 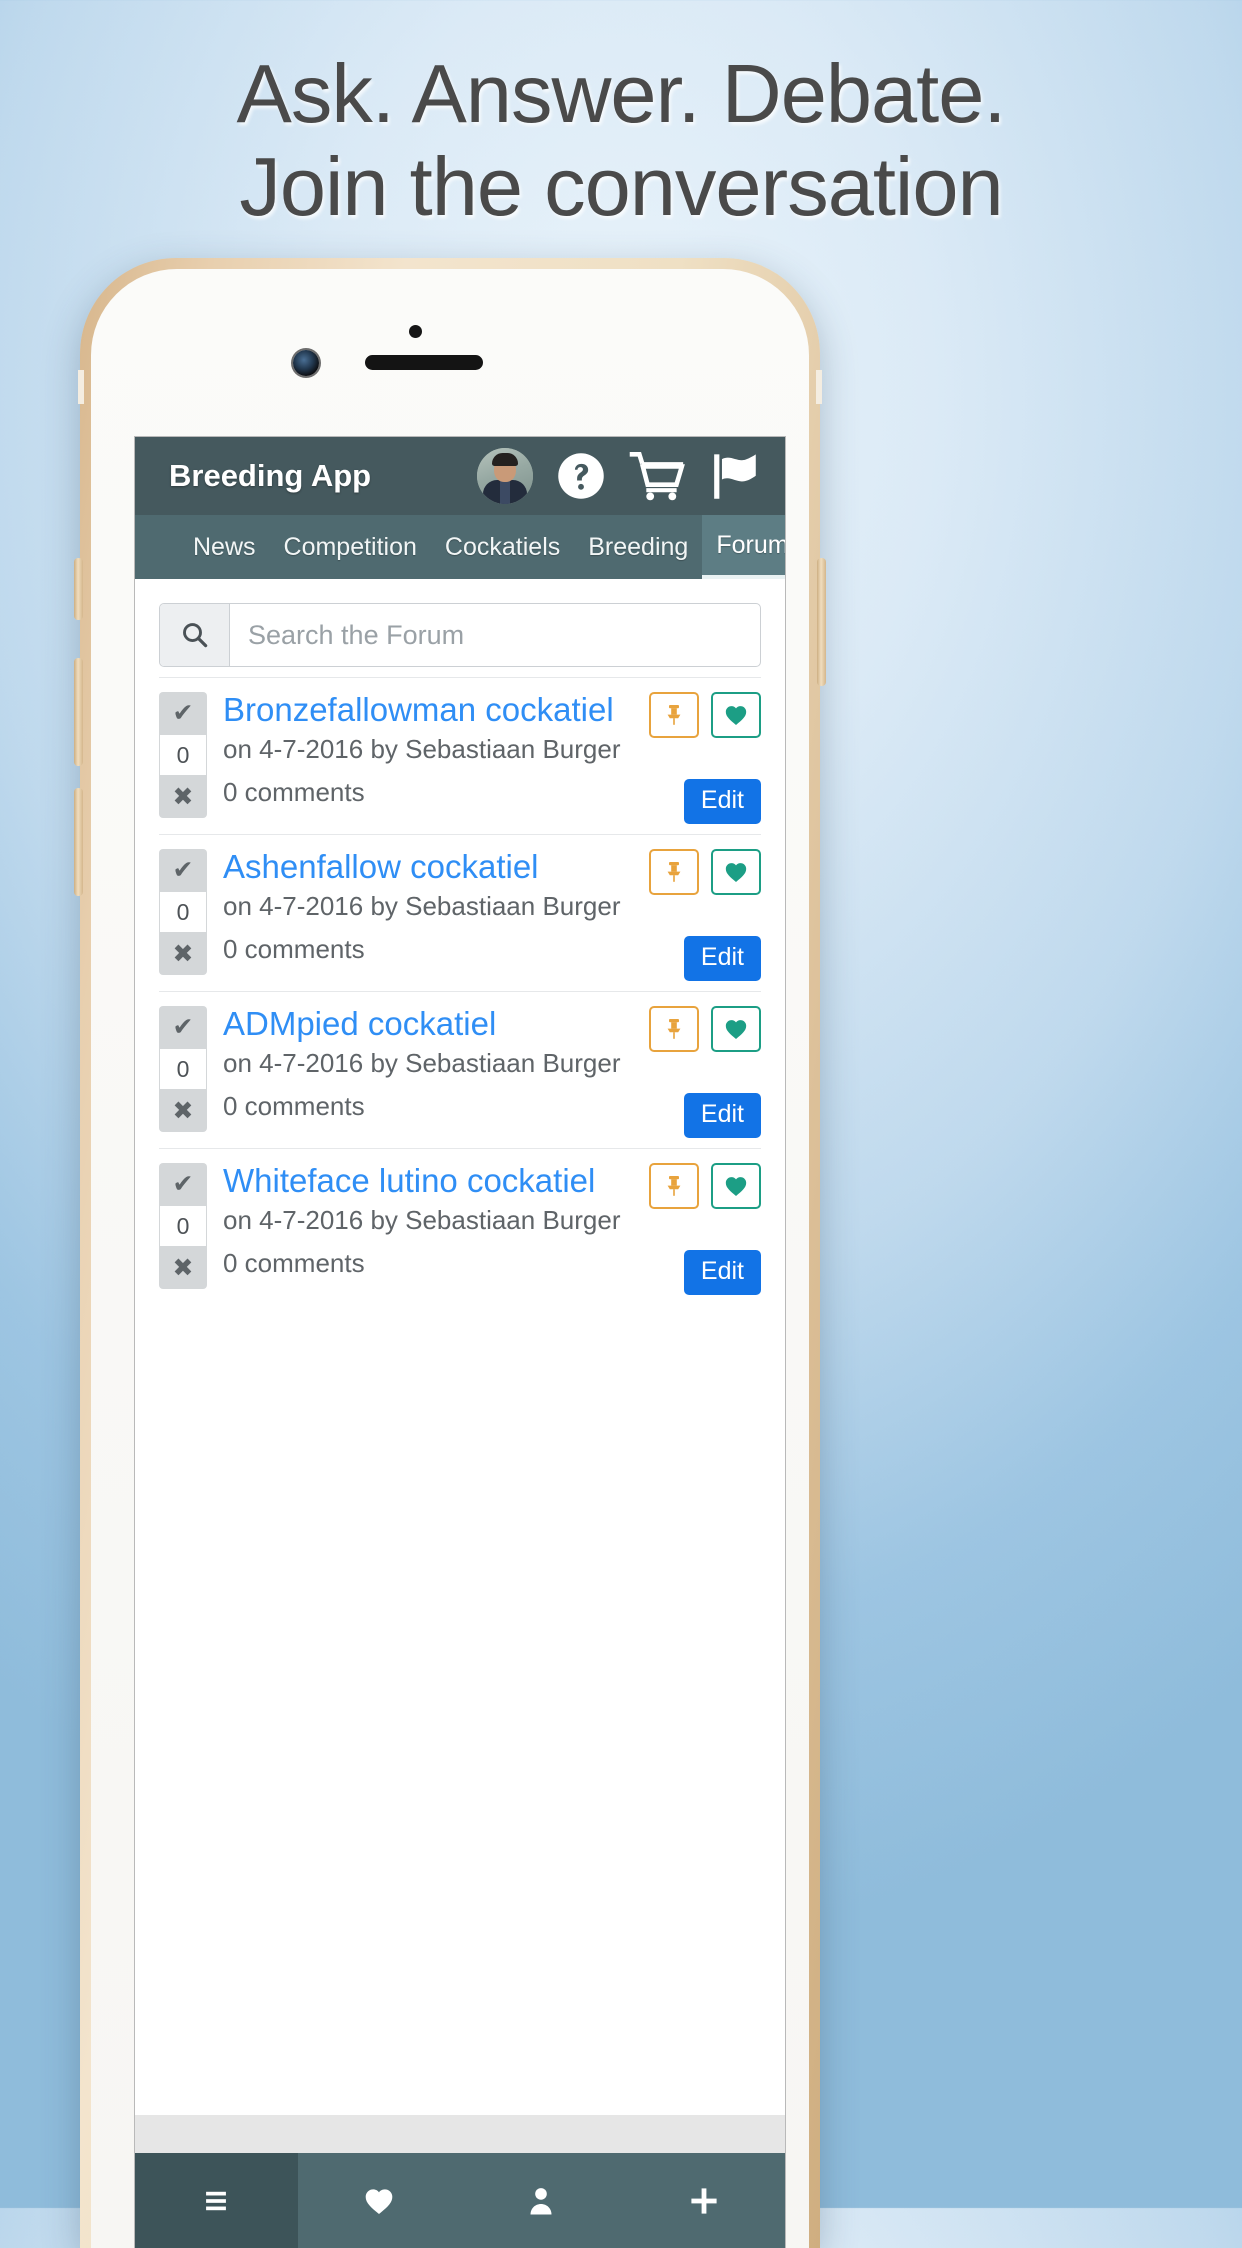 I want to click on tab-news: News, so click(x=224, y=547).